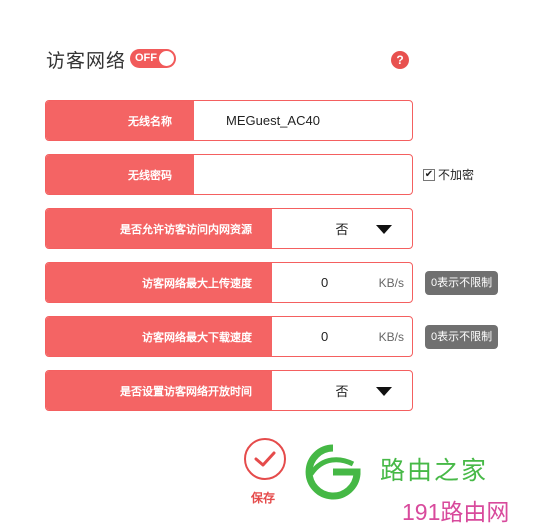  What do you see at coordinates (159, 282) in the screenshot?
I see `upload-speed-label: 访客网络最大上传速度` at bounding box center [159, 282].